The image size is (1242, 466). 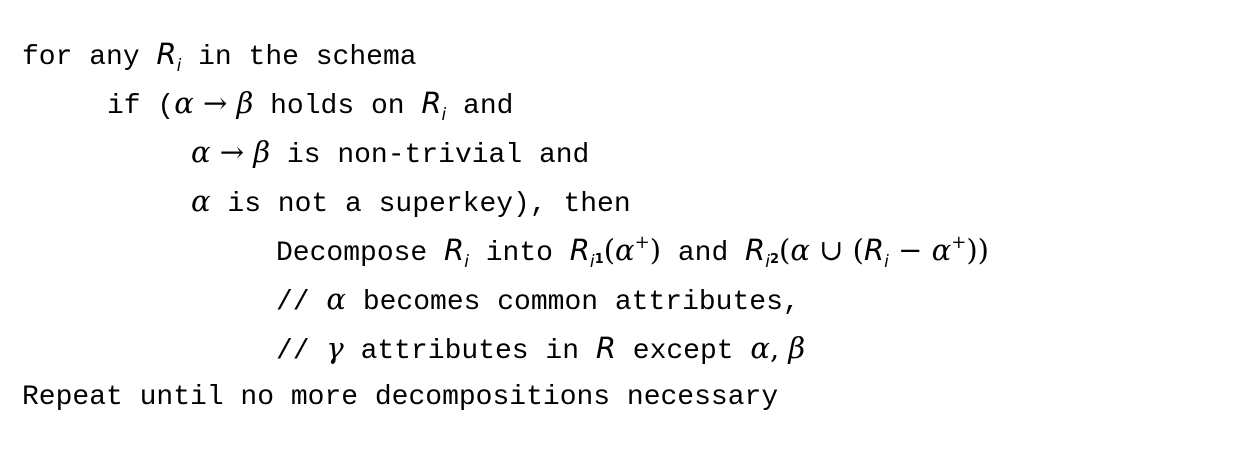 I want to click on paren-close: )), so click(x=977, y=250).